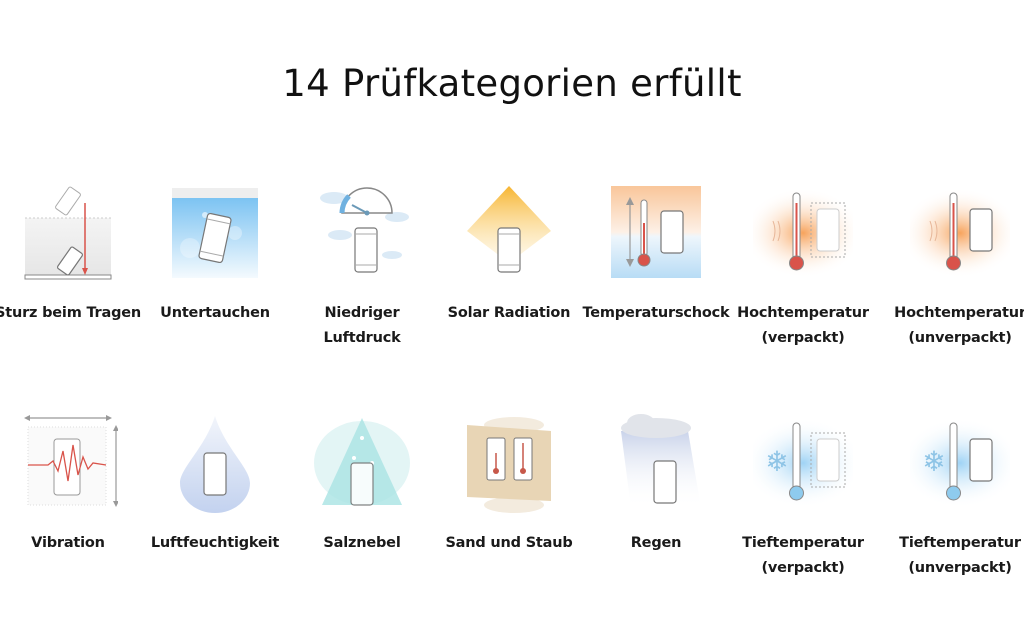 The height and width of the screenshot is (640, 1024). I want to click on category-label: Tieftemperatur (unverpackt), so click(960, 555).